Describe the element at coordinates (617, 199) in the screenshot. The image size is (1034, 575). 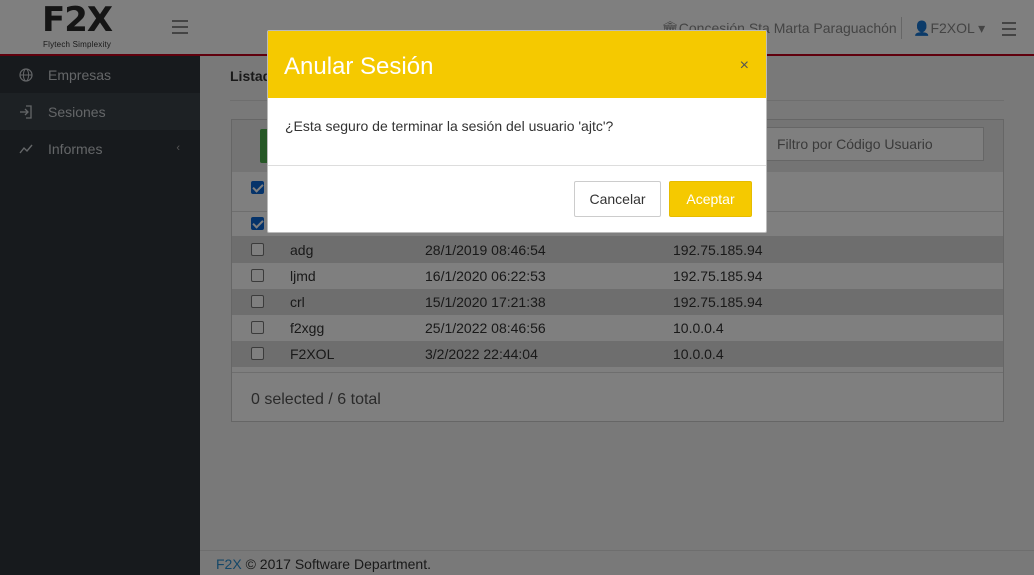
I see `cancel-button: Cancelar` at that location.